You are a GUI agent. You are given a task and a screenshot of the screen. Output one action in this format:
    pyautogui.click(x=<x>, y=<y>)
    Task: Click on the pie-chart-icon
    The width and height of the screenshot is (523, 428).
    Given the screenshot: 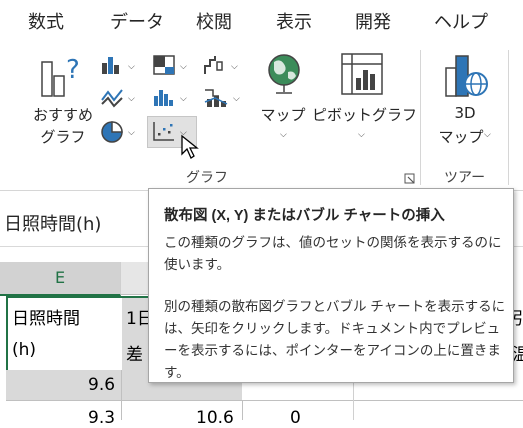 What is the action you would take?
    pyautogui.click(x=112, y=134)
    